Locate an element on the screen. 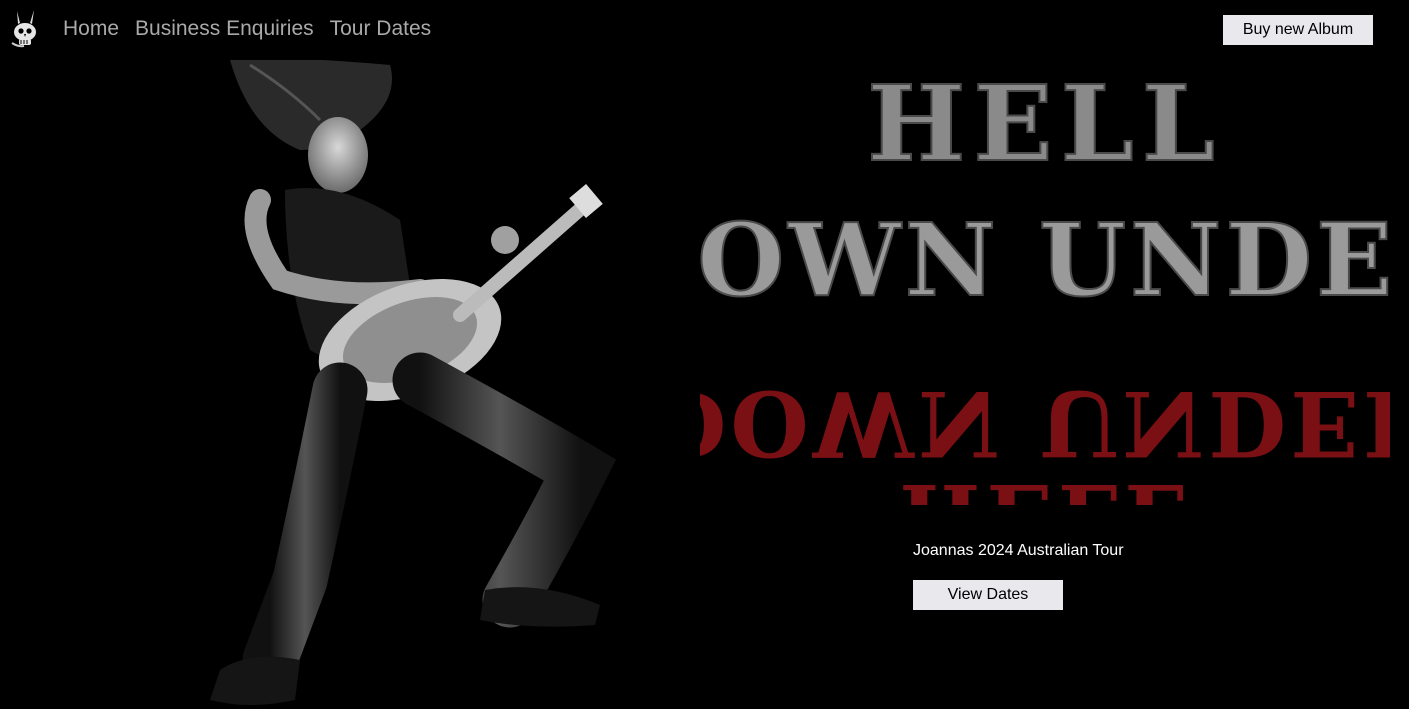 The height and width of the screenshot is (709, 1409). title-line-down-under-mirrored: DOWN UNDER is located at coordinates (1045, 423).